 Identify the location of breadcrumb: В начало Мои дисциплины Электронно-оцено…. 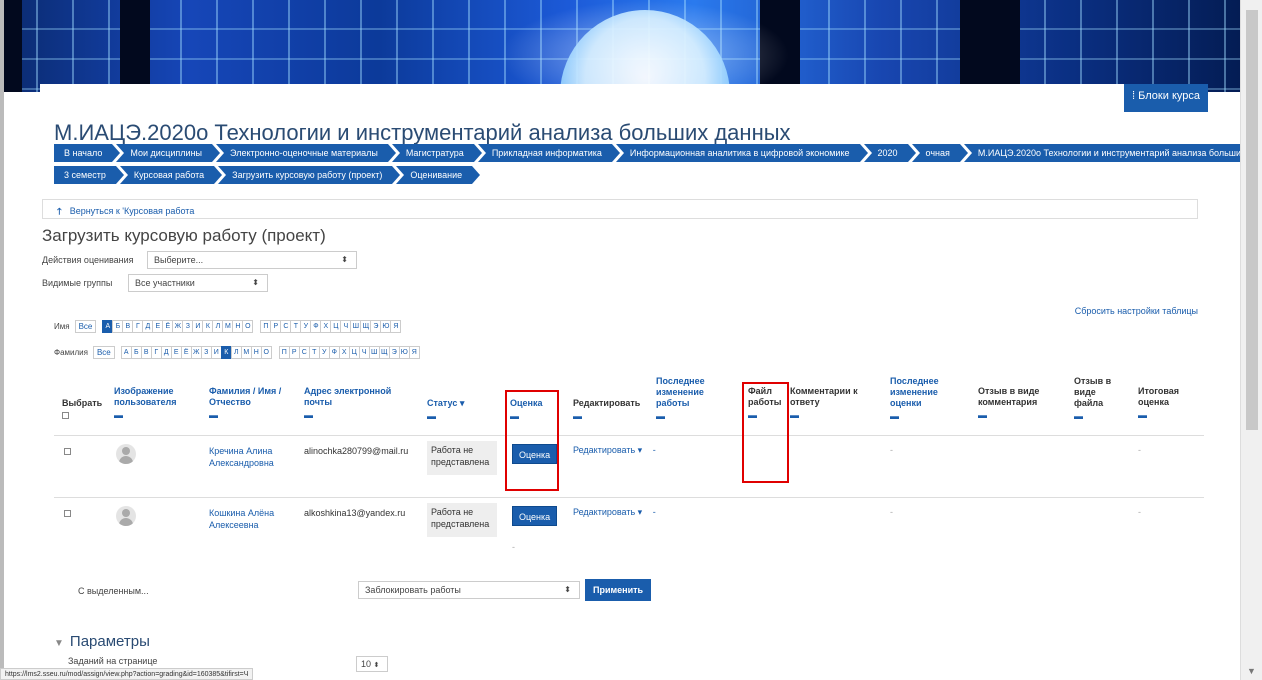
(658, 153).